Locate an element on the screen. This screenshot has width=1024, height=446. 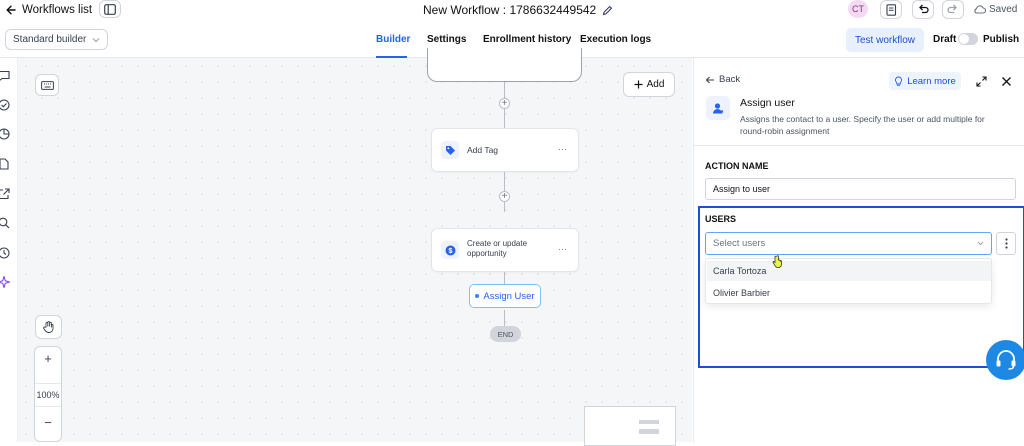
users-select-placeholder: Select users is located at coordinates (739, 243).